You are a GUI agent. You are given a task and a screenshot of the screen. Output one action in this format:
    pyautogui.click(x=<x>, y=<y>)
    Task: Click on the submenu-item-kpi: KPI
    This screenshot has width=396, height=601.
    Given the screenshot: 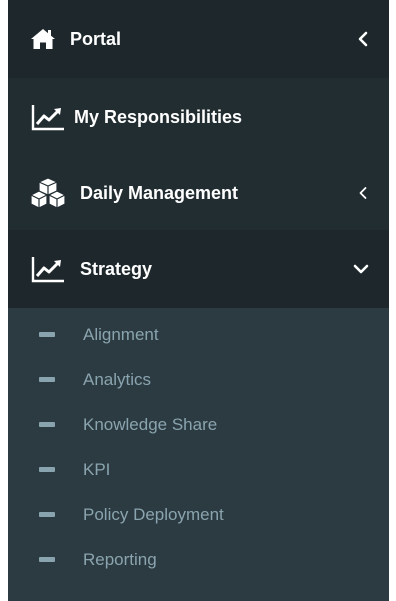 What is the action you would take?
    pyautogui.click(x=198, y=469)
    